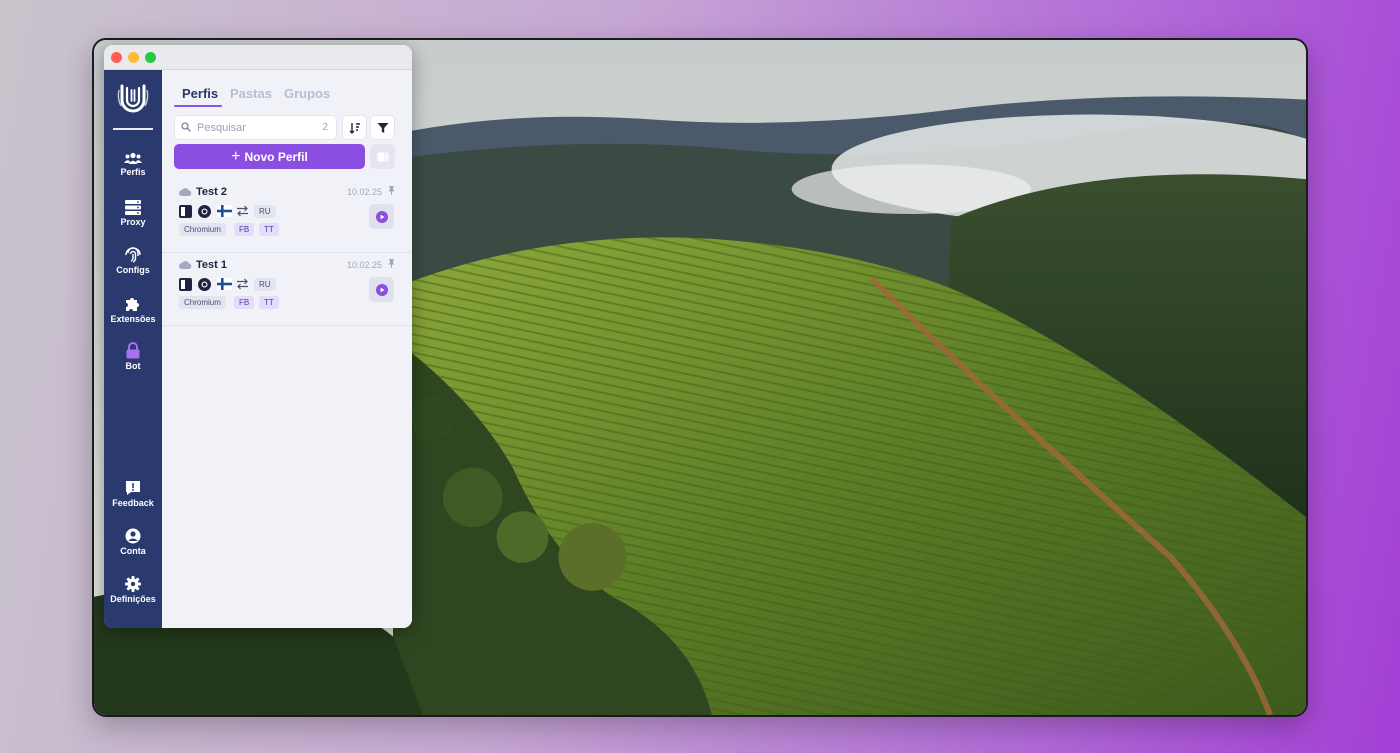 Image resolution: width=1400 pixels, height=753 pixels. I want to click on profiles-panel: Perfis Pastas Grupos 2, so click(287, 349).